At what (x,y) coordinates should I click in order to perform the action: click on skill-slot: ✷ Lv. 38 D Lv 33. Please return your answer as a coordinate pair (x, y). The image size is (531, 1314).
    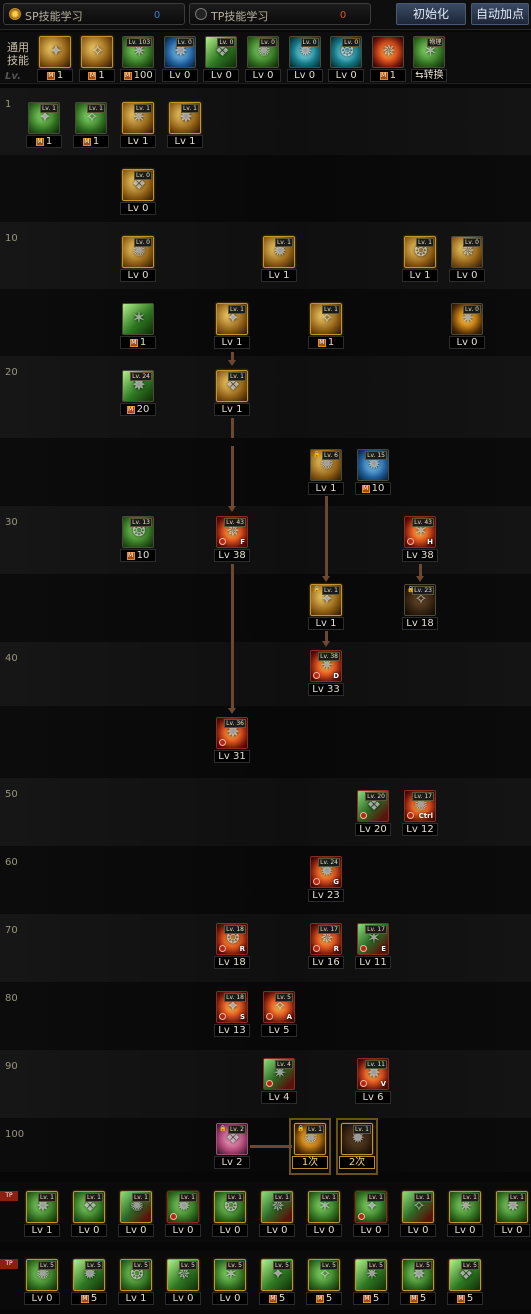
    Looking at the image, I should click on (326, 673).